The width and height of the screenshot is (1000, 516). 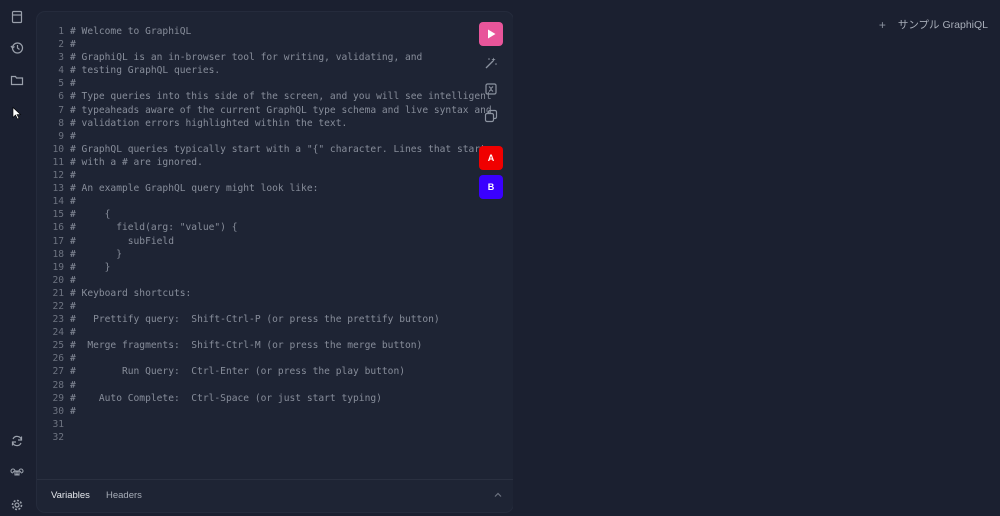 What do you see at coordinates (491, 187) in the screenshot?
I see `custom-button-b: B` at bounding box center [491, 187].